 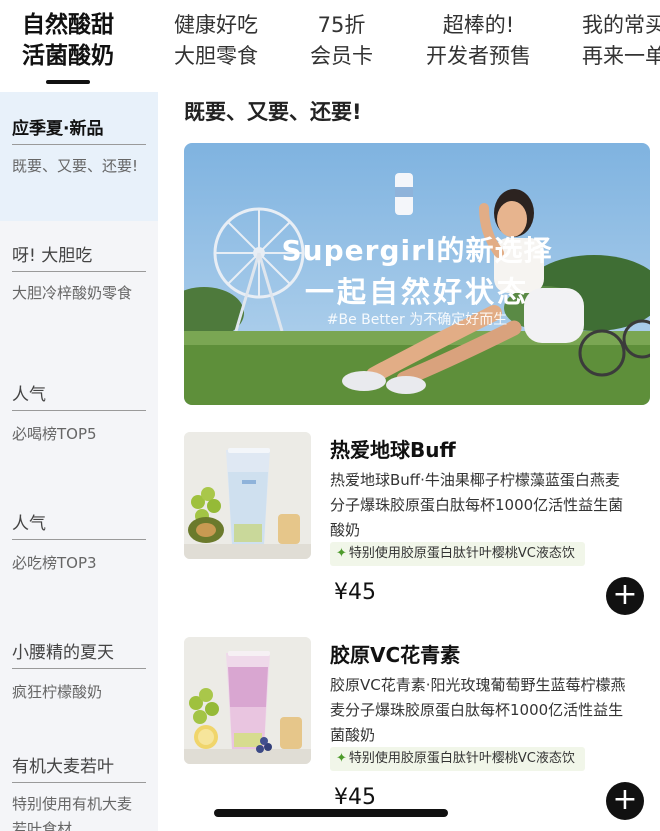 I want to click on sidebar-item-desc: 大胆冷梓酸奶零食, so click(x=72, y=293).